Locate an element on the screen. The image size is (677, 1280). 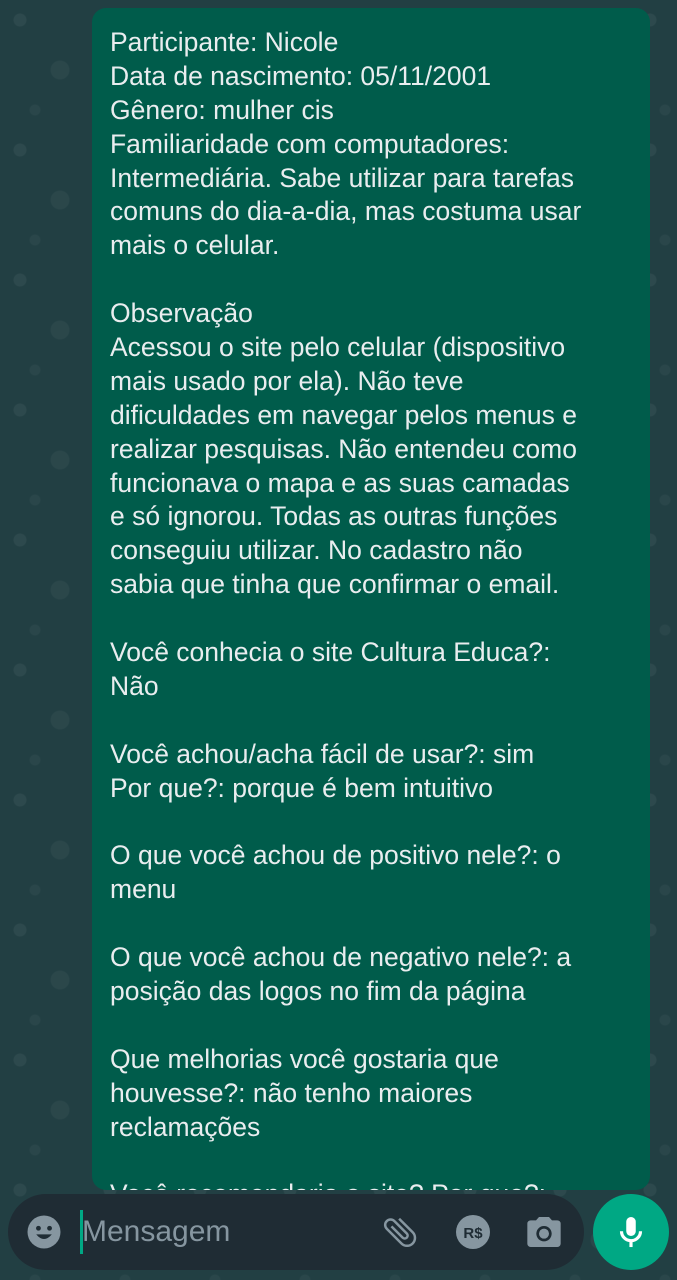
message-line: Você conhecia o site Cultura Educa?: is located at coordinates (330, 652).